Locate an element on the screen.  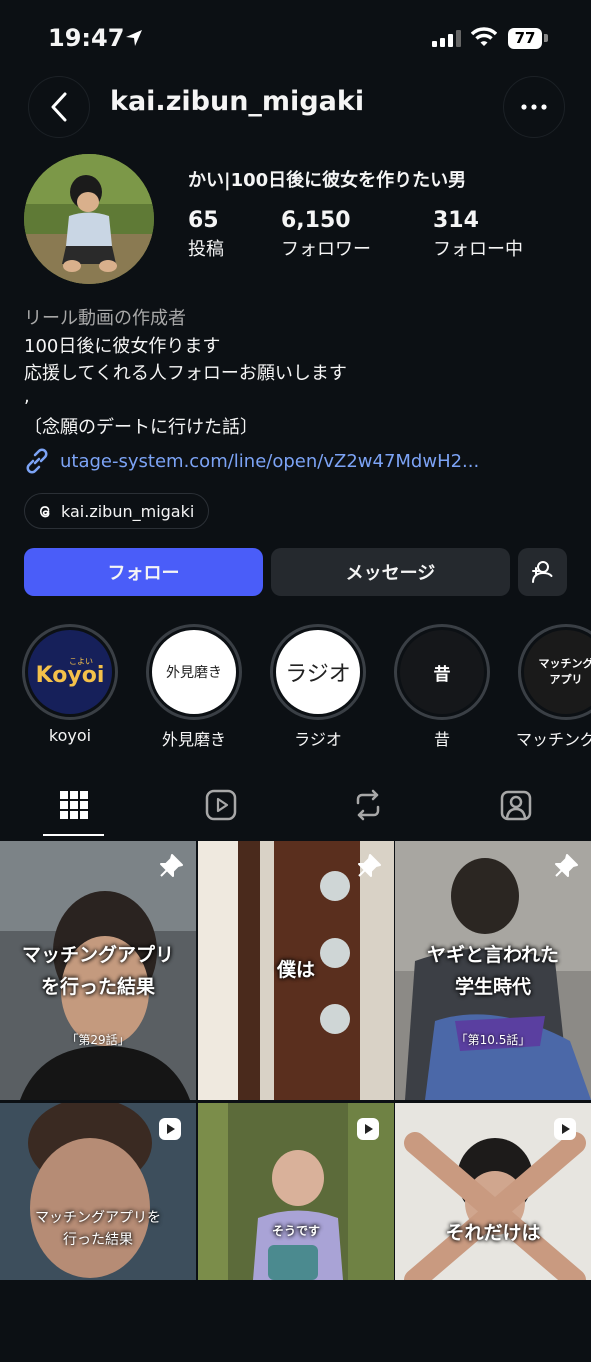
tab-reposts is located at coordinates (368, 805).